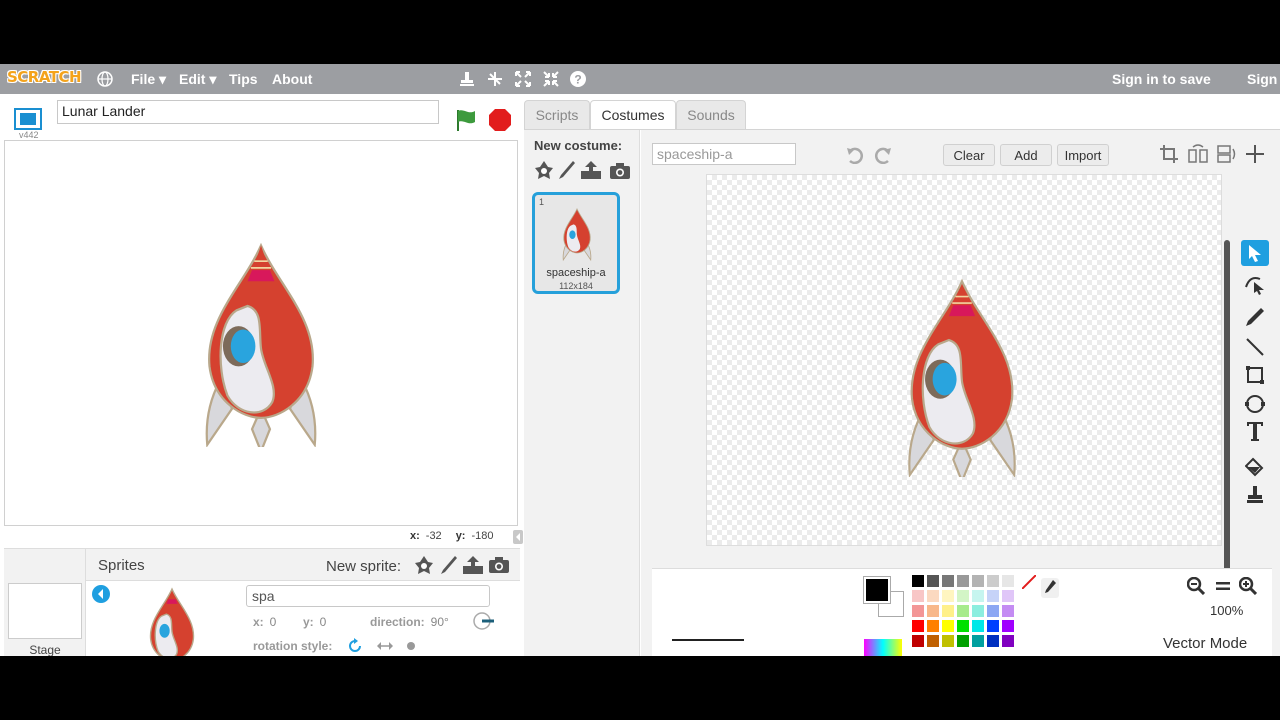  Describe the element at coordinates (1262, 79) in the screenshot. I see `sign-link: Sign` at that location.